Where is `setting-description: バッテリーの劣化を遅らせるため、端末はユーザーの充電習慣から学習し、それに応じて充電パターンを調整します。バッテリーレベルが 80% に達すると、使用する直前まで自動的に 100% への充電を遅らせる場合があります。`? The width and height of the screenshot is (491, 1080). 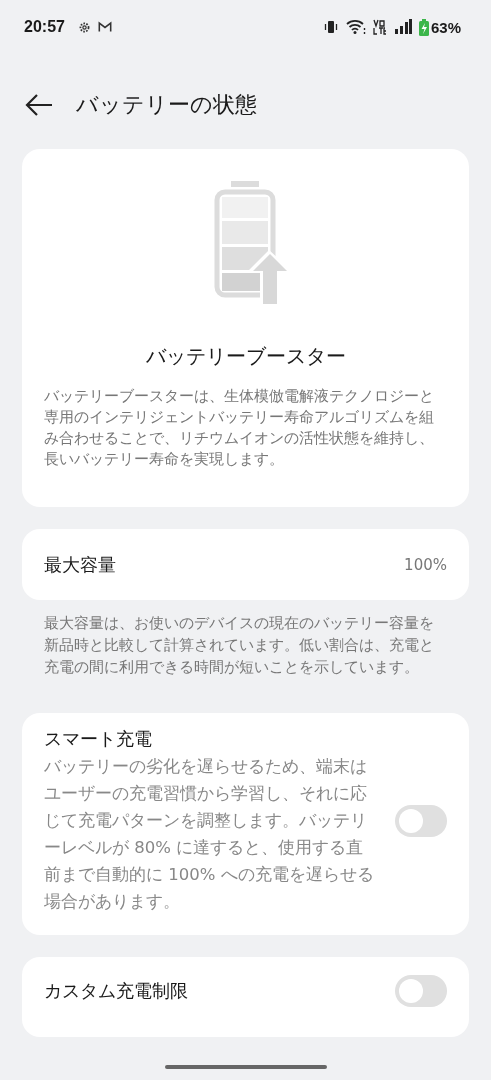
setting-description: バッテリーの劣化を遅らせるため、端末はユーザーの充電習慣から学習し、それに応じて充電パターンを調整します。バッテリーレベルが 80% に達すると、使用する直前まで自動的に 100% への充電を遅らせる場合があります。 is located at coordinates (209, 834).